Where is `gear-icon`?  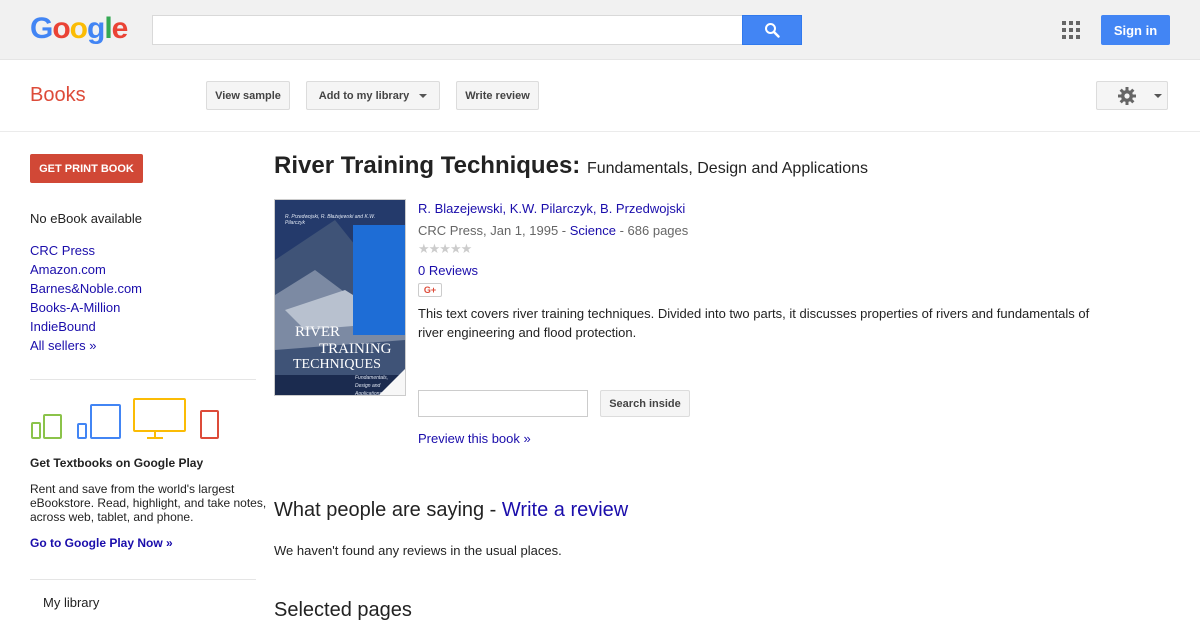
gear-icon is located at coordinates (1127, 96).